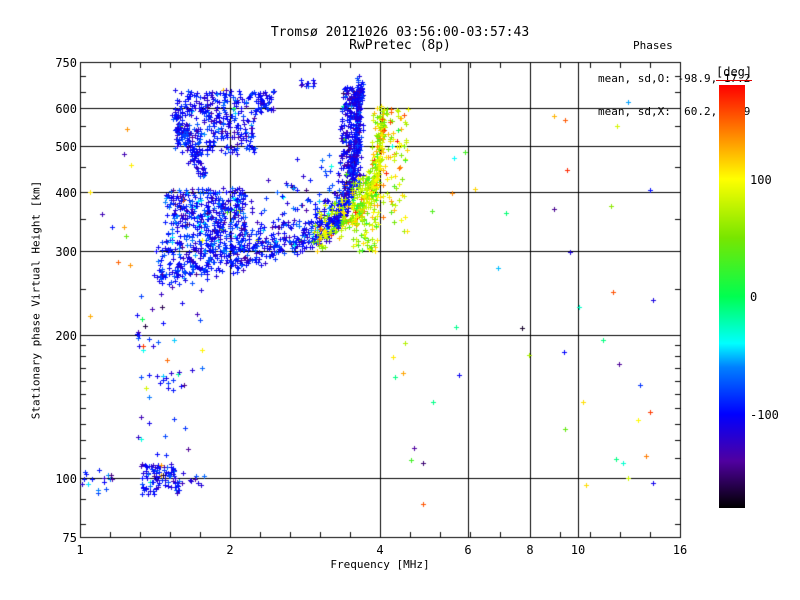 Image resolution: width=800 pixels, height=600 pixels. What do you see at coordinates (66, 109) in the screenshot?
I see `y-tick-label-600: 600` at bounding box center [66, 109].